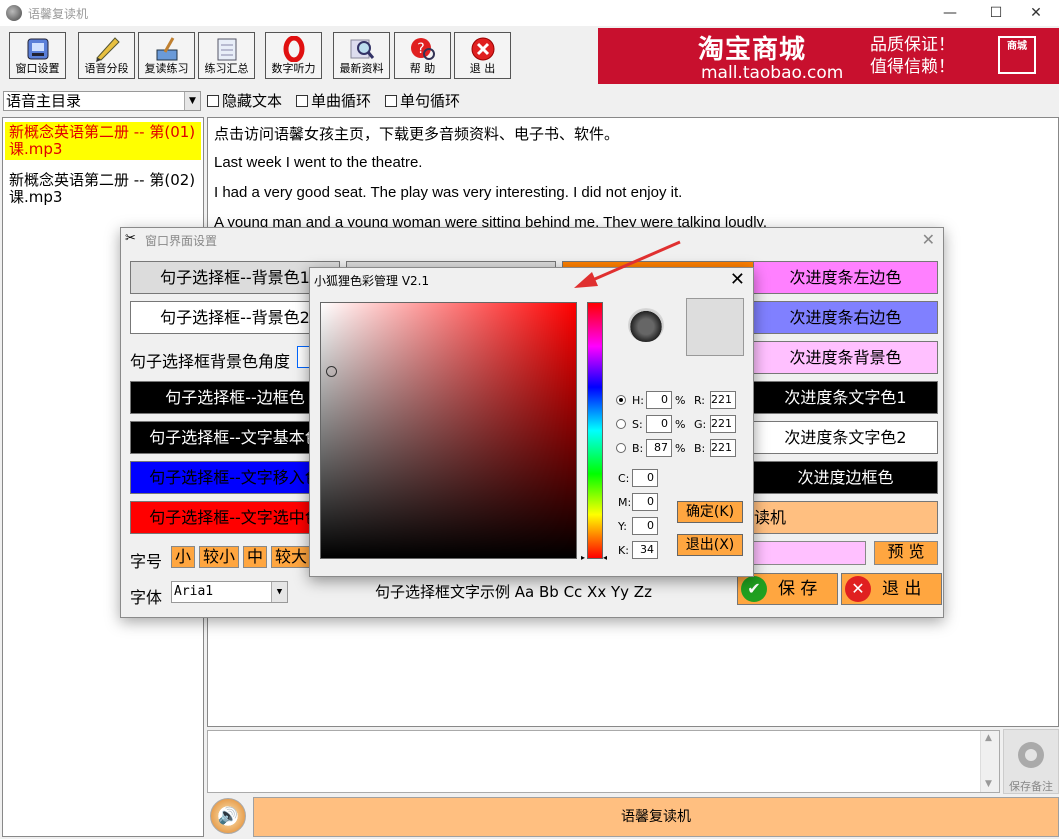  I want to click on fox-logo-icon, so click(646, 325).